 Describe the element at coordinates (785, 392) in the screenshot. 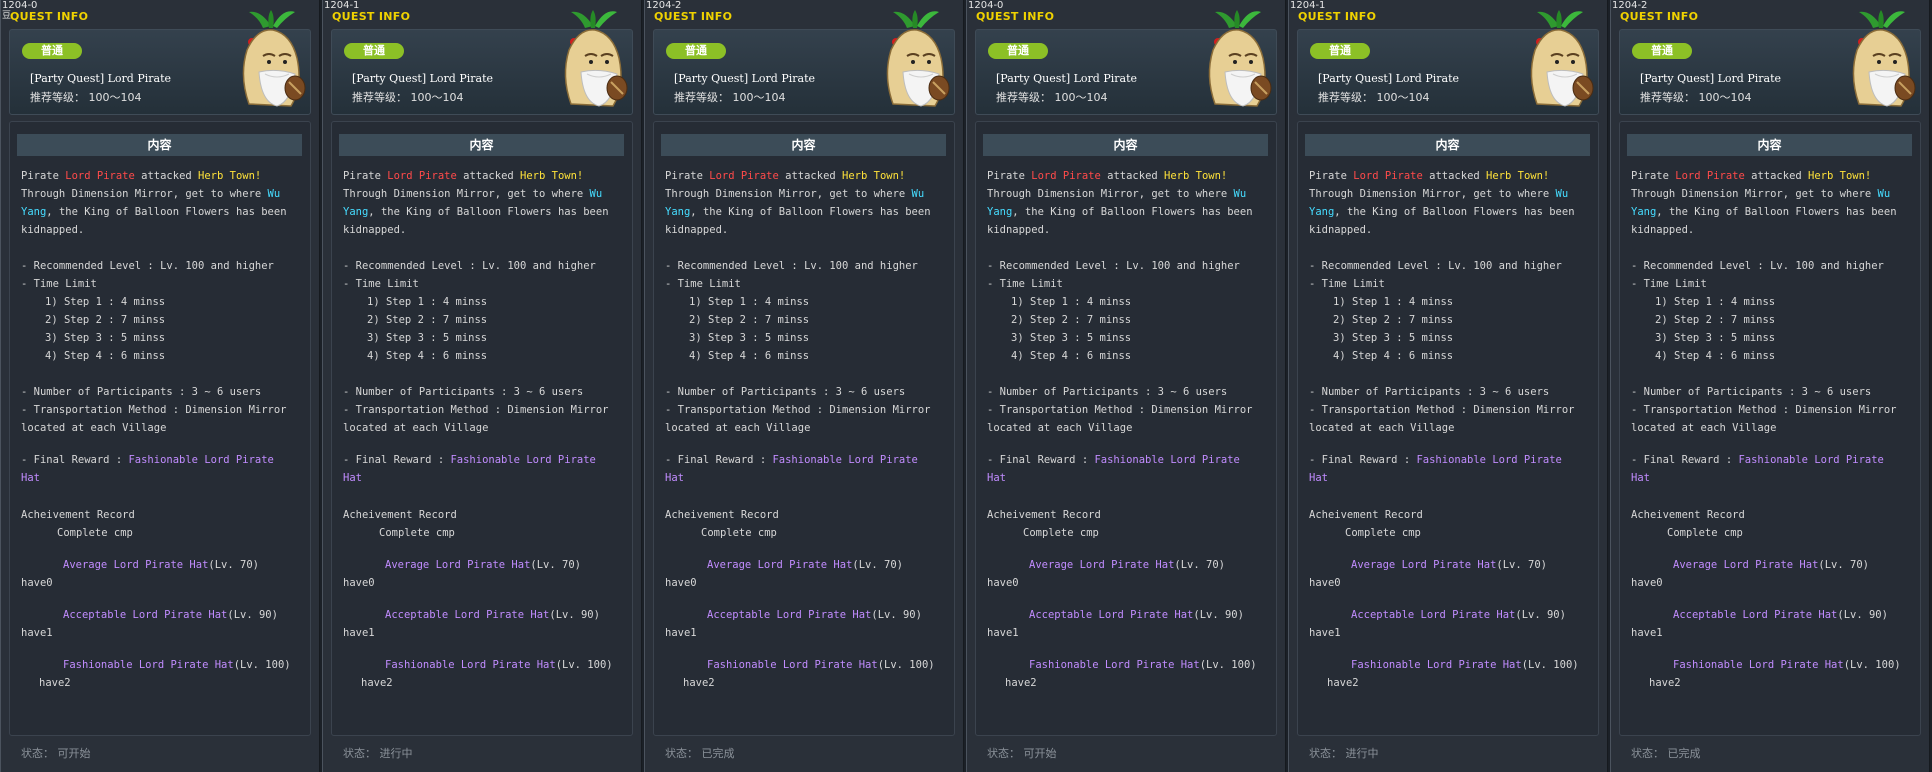

I see `participants-line: - Number of Participants : 3 ~ 6 users` at that location.